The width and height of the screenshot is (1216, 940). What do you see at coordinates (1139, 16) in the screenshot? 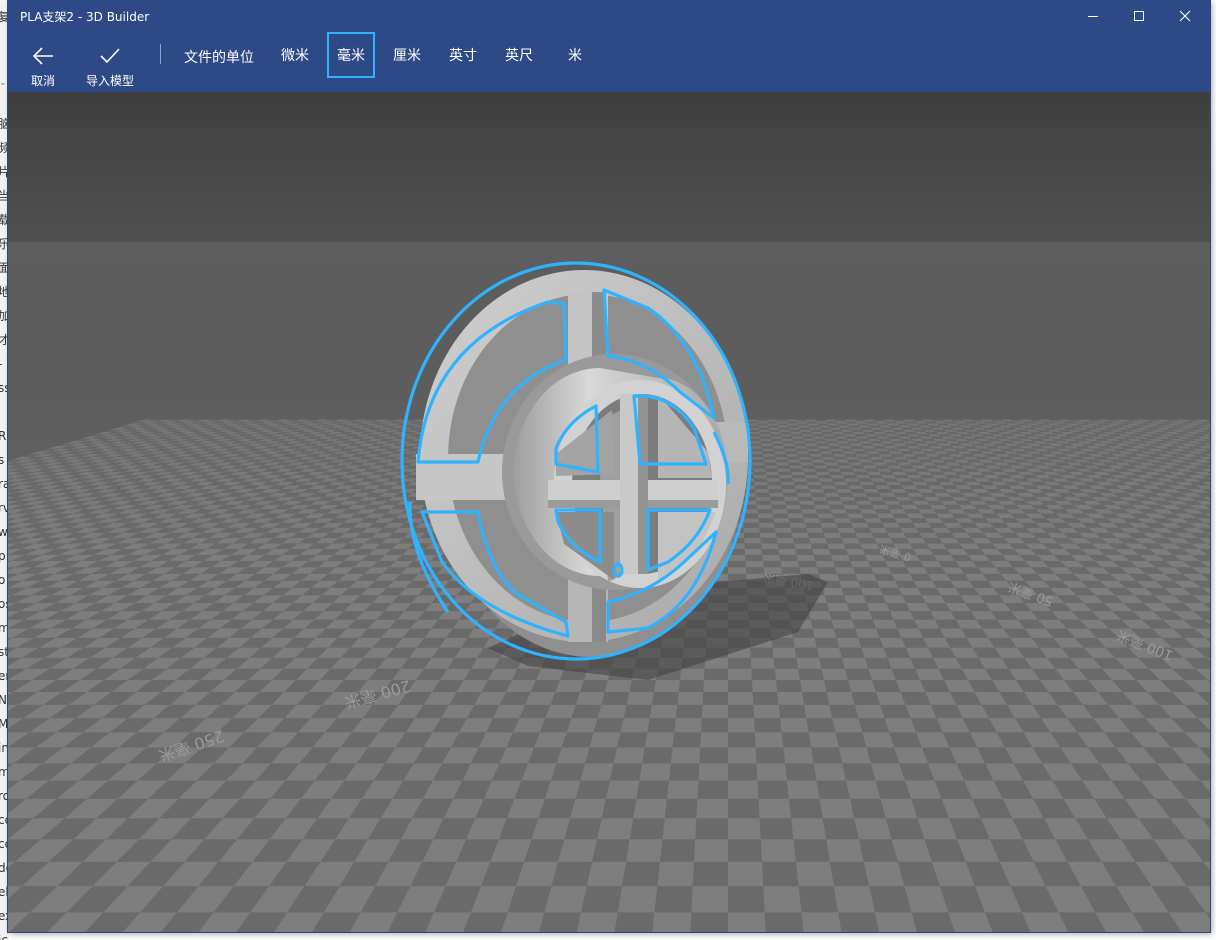
I see `maximize-button` at bounding box center [1139, 16].